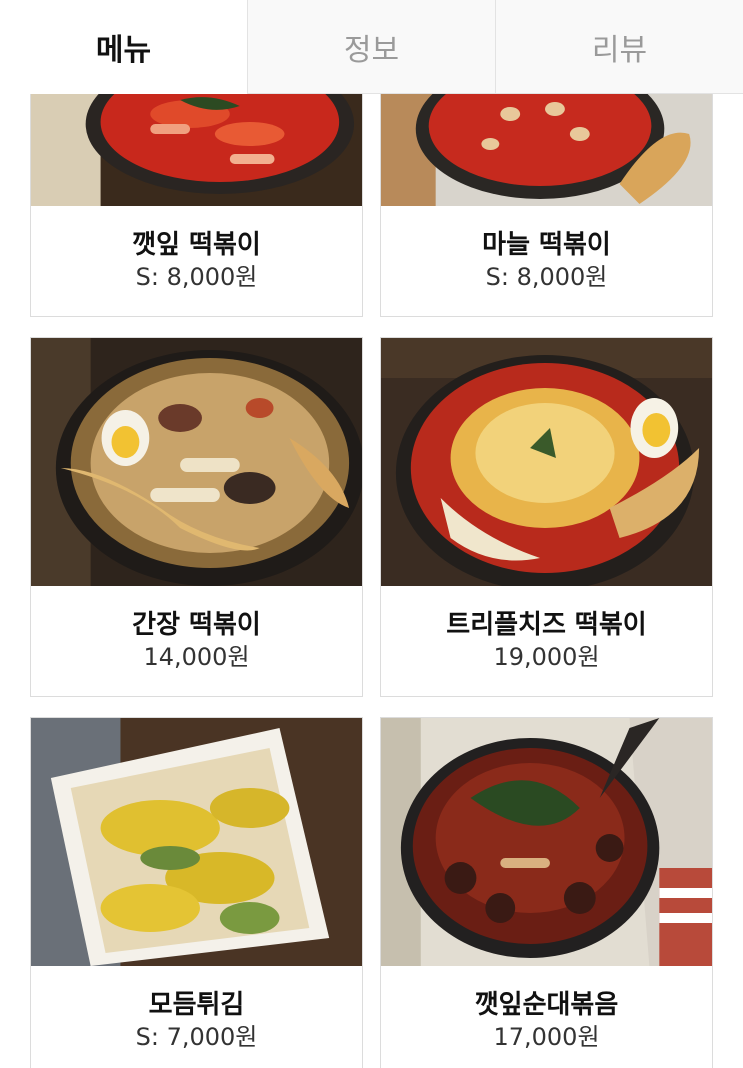 This screenshot has height=1068, width=743. I want to click on menu-item-card: 깻잎 떡볶이 S: 8,000원, so click(196, 205).